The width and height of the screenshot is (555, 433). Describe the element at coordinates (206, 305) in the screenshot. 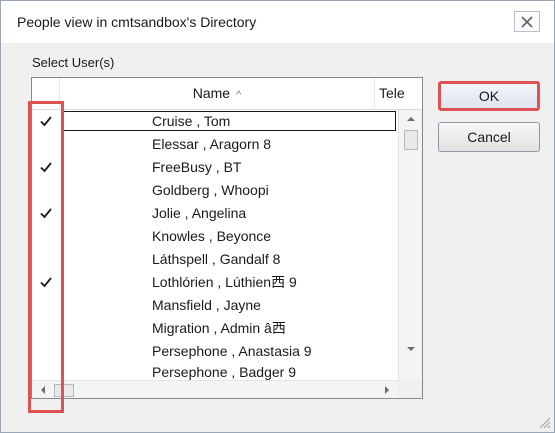

I see `user-name: Mansfield , Jayne` at that location.